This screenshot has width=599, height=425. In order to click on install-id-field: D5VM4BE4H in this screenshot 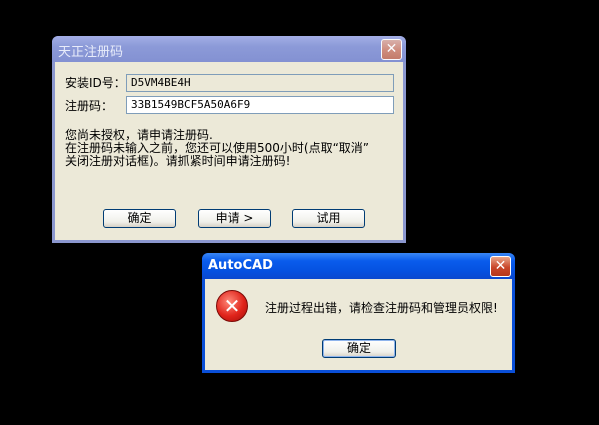, I will do `click(260, 83)`.